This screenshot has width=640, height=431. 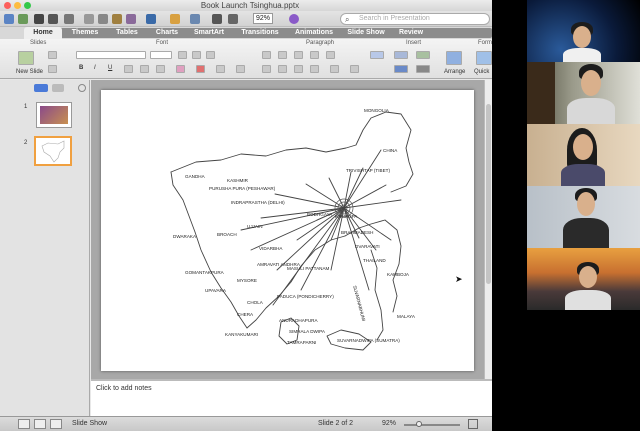 What do you see at coordinates (233, 19) in the screenshot?
I see `toolbox-icon` at bounding box center [233, 19].